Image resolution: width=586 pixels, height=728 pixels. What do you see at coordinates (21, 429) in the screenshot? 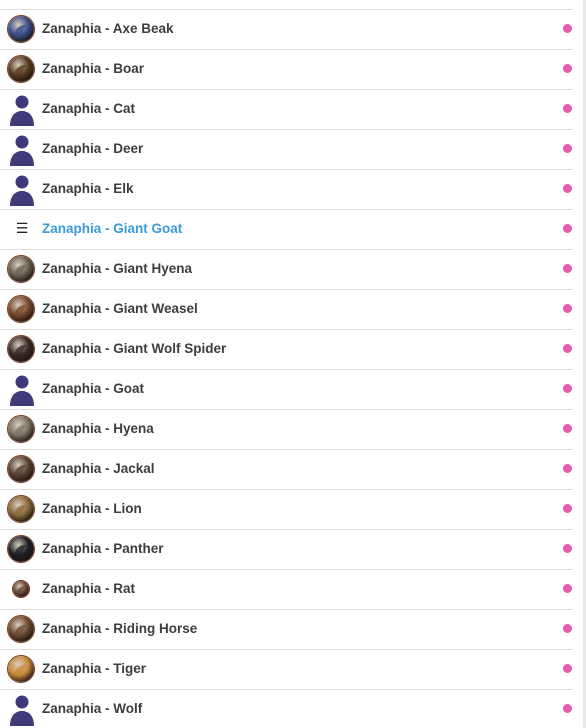
I see `hyena-token-icon` at bounding box center [21, 429].